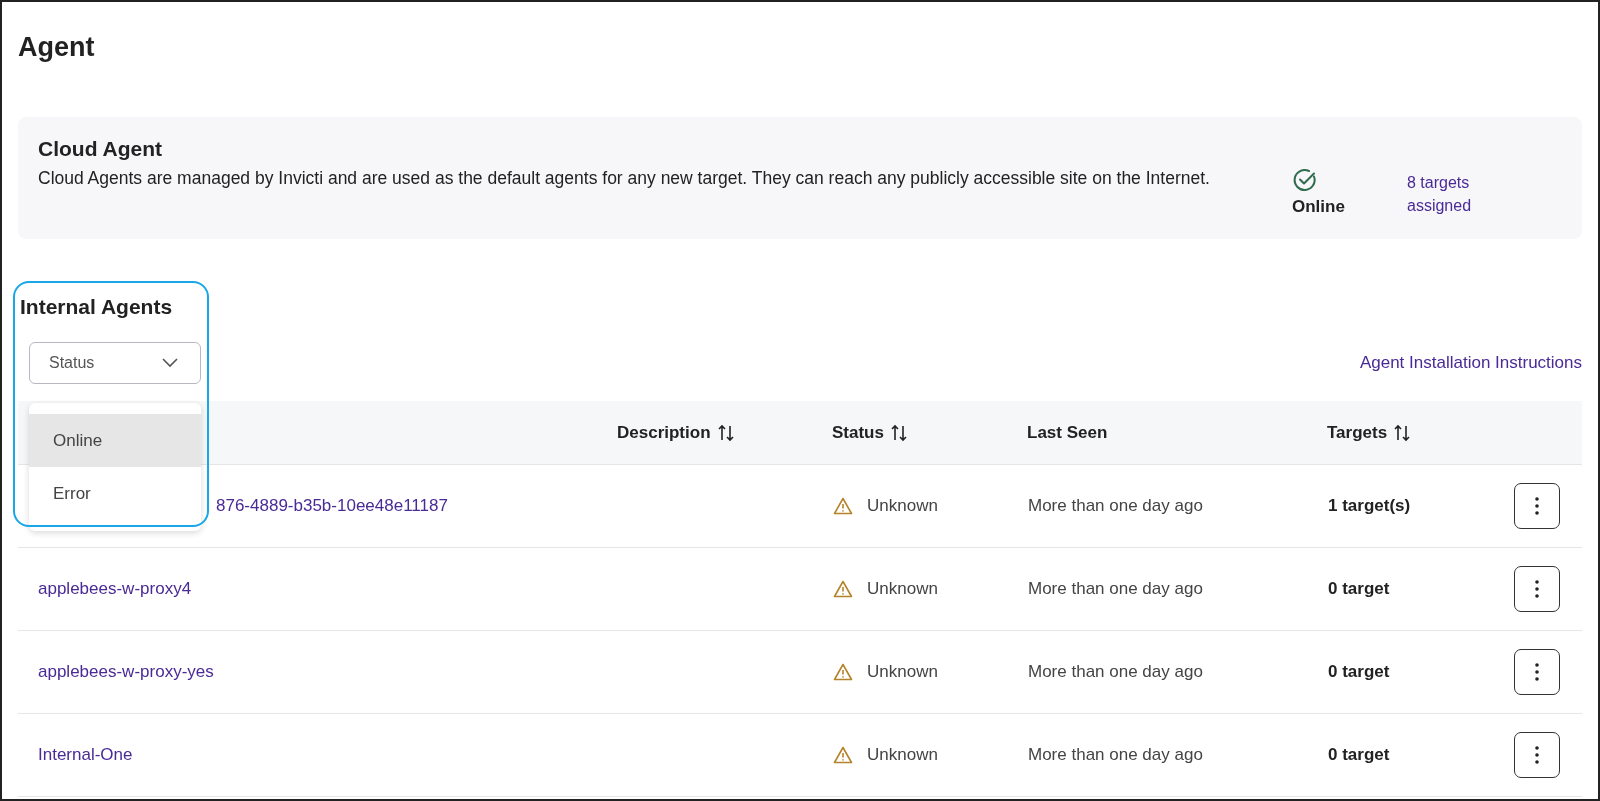 The width and height of the screenshot is (1600, 801). I want to click on targets-link: 8 targets assigned, so click(1454, 194).